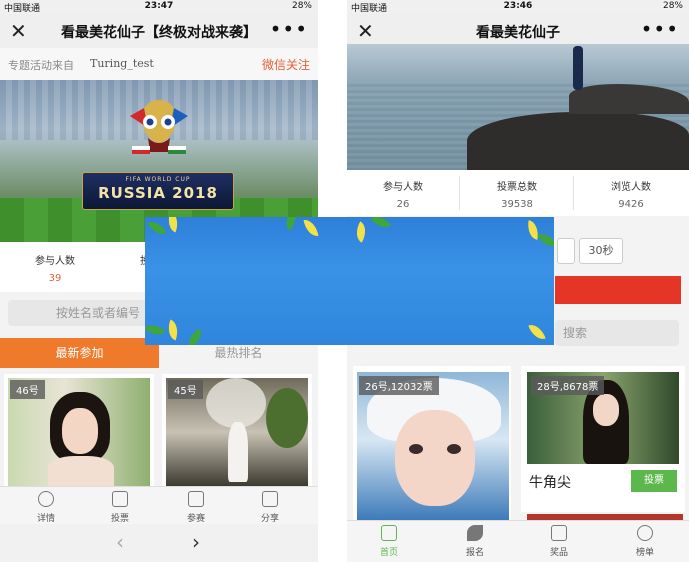 This screenshot has height=562, width=689. I want to click on stat-participants: 参与人数 39, so click(55, 268).